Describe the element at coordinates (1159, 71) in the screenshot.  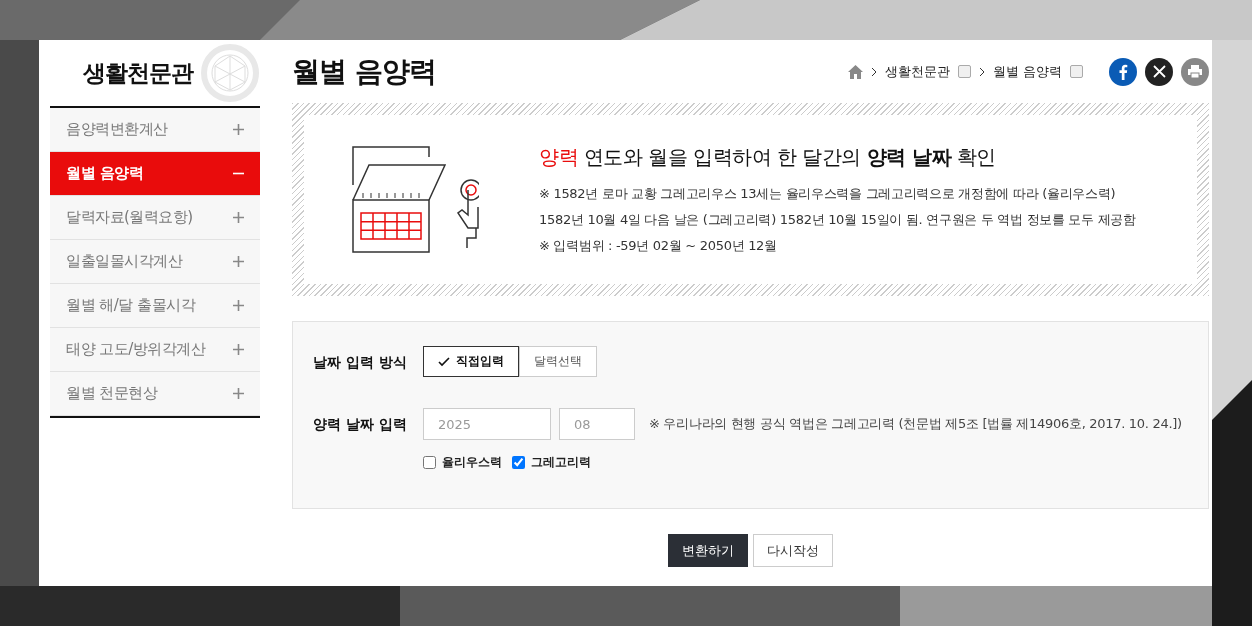
I see `x-icon` at that location.